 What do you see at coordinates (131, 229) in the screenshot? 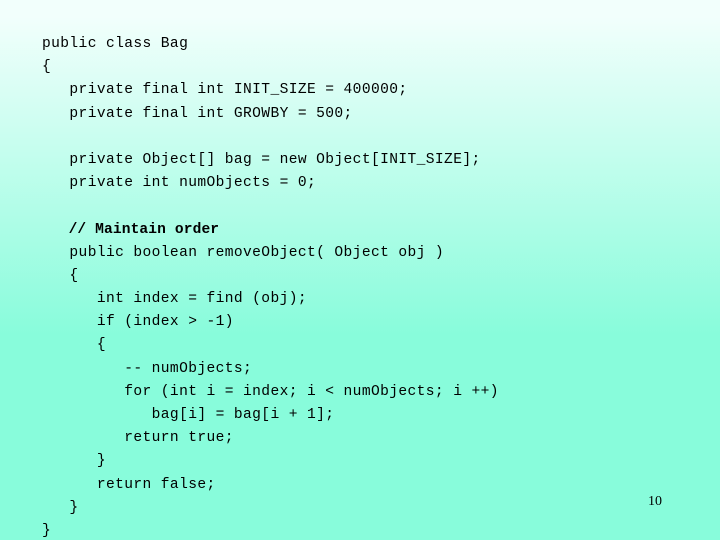
I see `code-line: // Maintain order` at bounding box center [131, 229].